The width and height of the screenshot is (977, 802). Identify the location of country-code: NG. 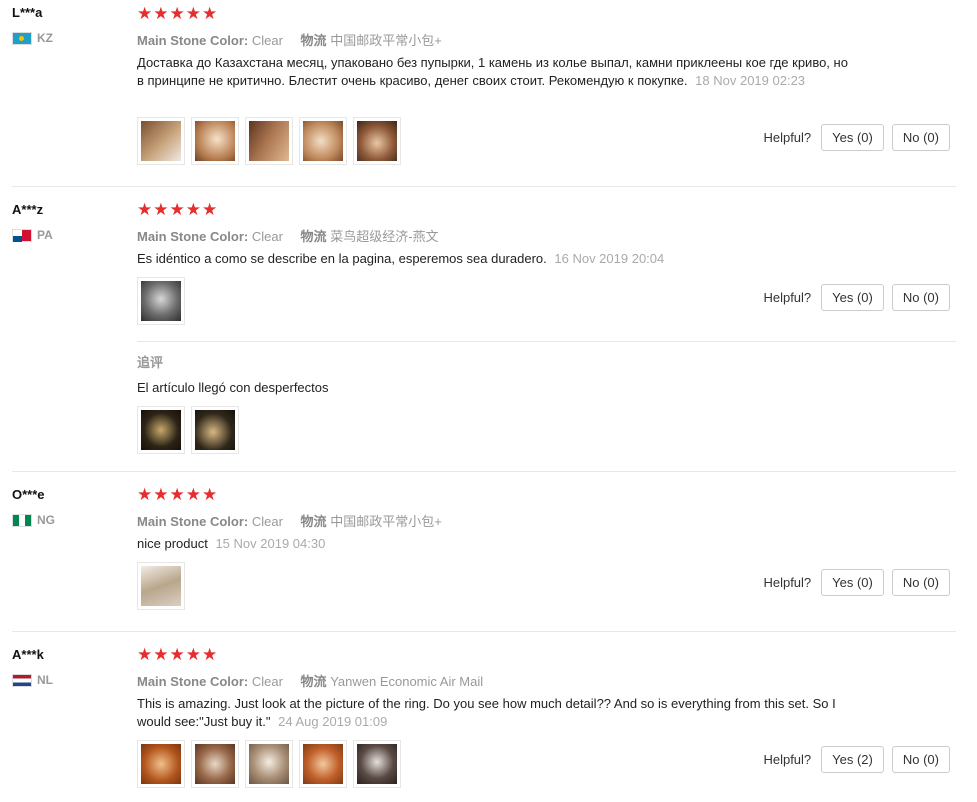
(46, 520).